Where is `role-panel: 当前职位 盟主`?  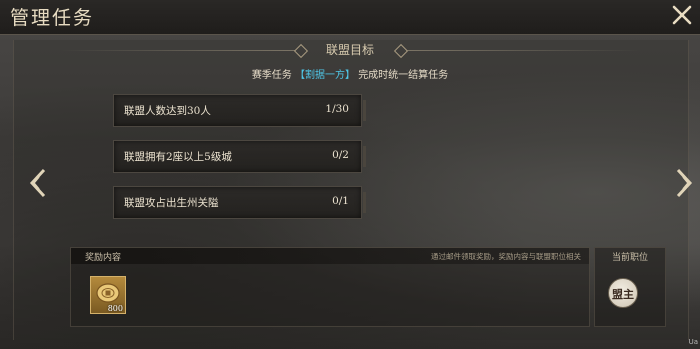 role-panel: 当前职位 盟主 is located at coordinates (630, 287).